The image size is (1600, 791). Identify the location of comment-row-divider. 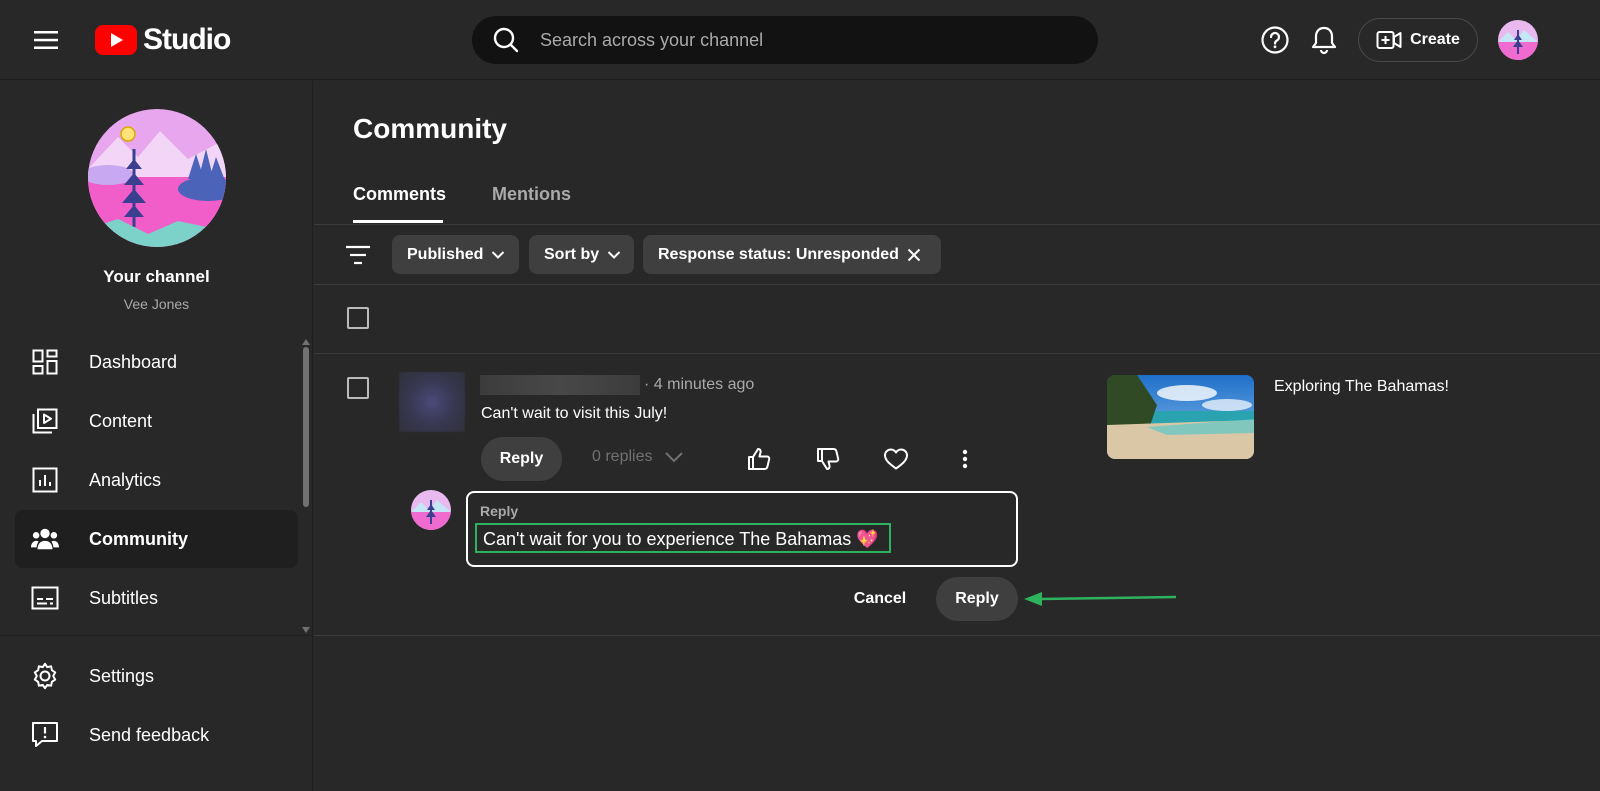
(957, 635).